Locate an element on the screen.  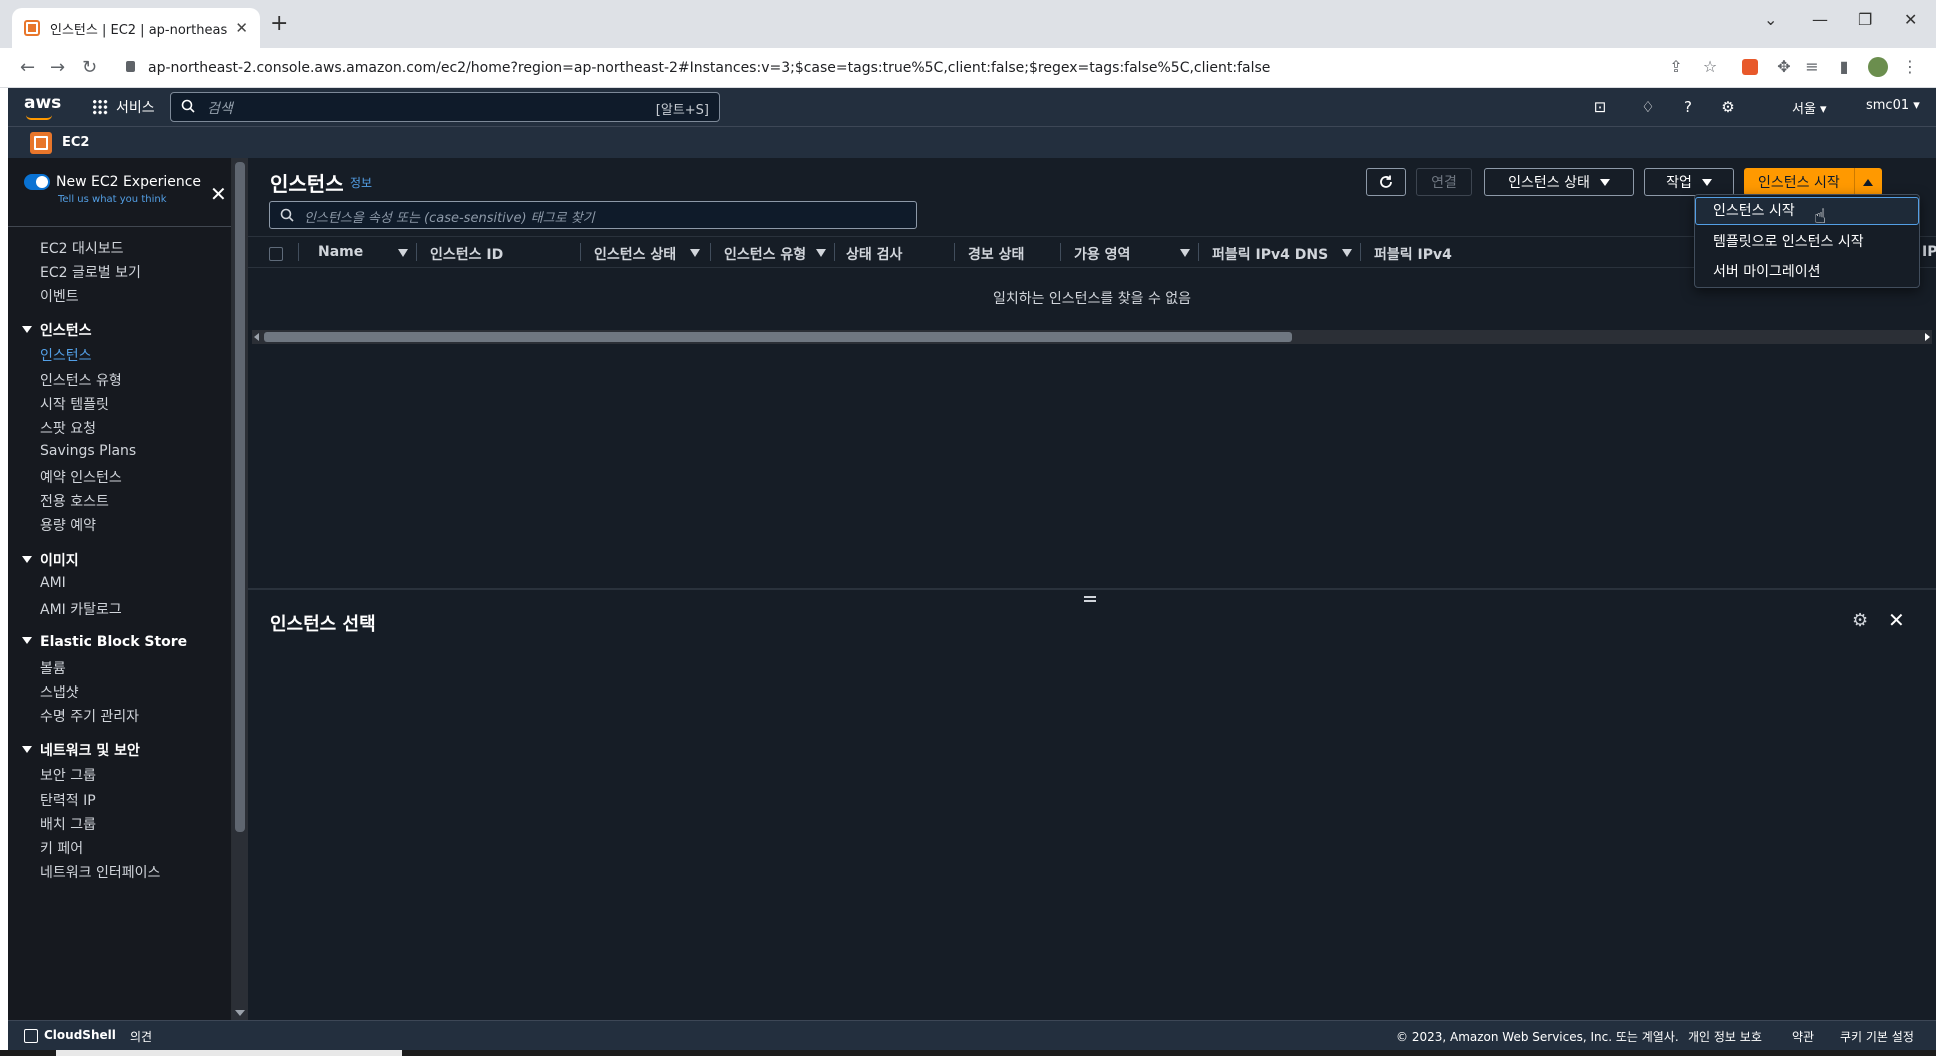
cloudshell-icon: ⊡ is located at coordinates (1600, 107).